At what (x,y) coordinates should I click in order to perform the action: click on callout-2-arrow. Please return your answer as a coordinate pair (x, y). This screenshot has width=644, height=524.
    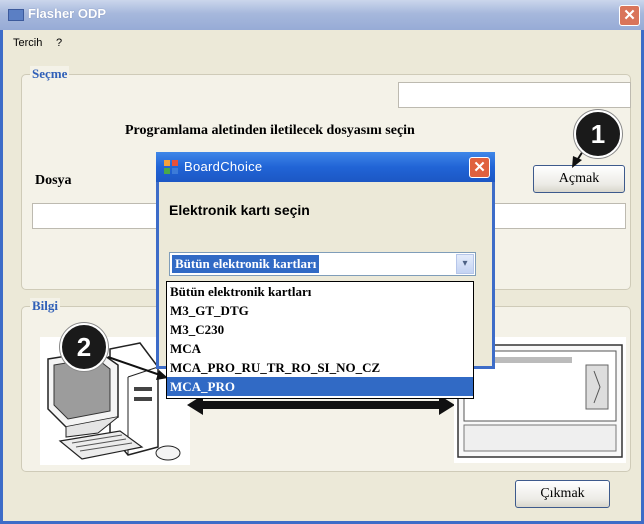
    Looking at the image, I should click on (134, 366).